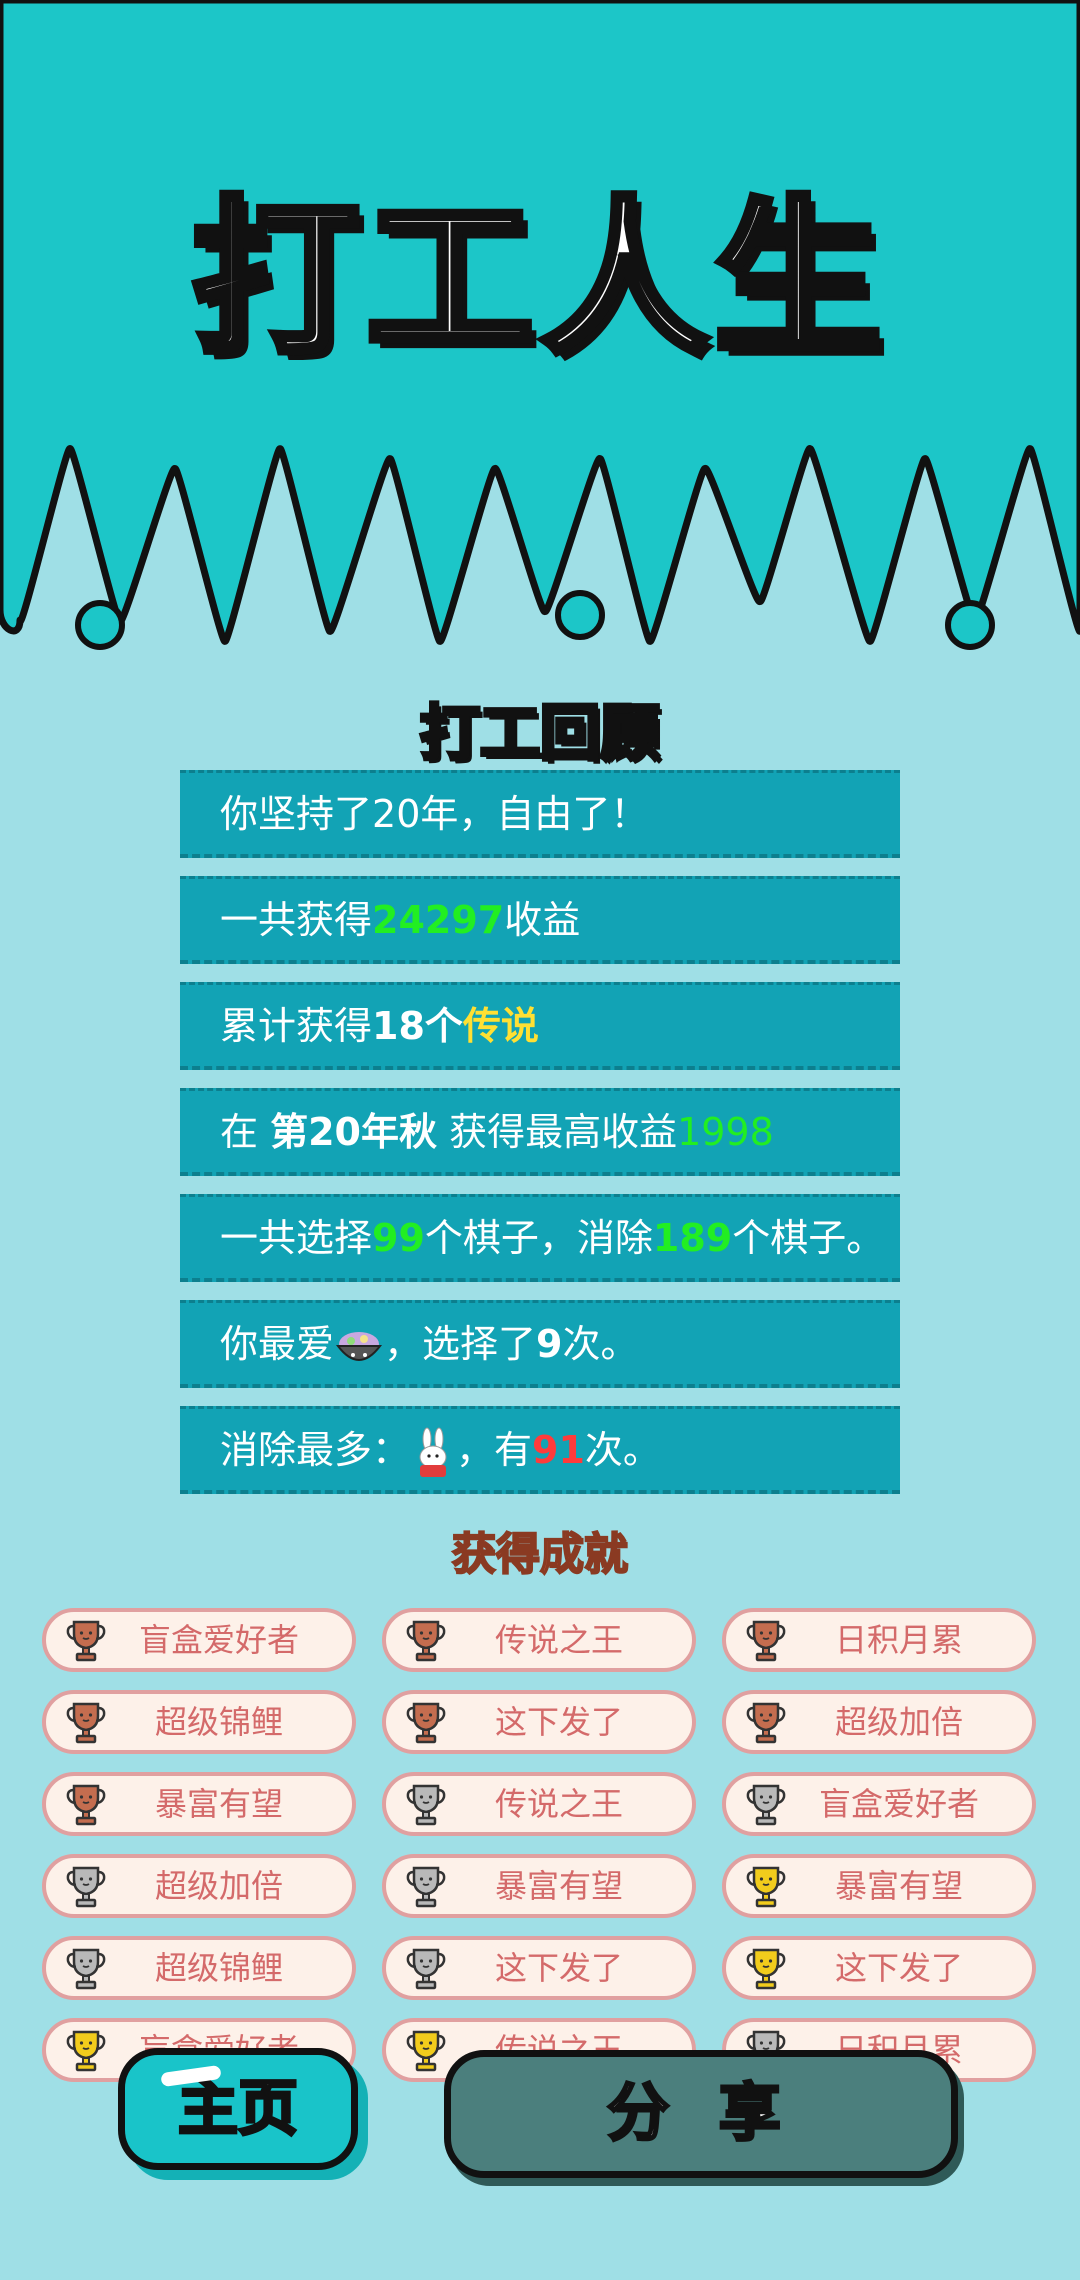 This screenshot has height=2280, width=1080. I want to click on review-section-title: 打工回顾, so click(540, 734).